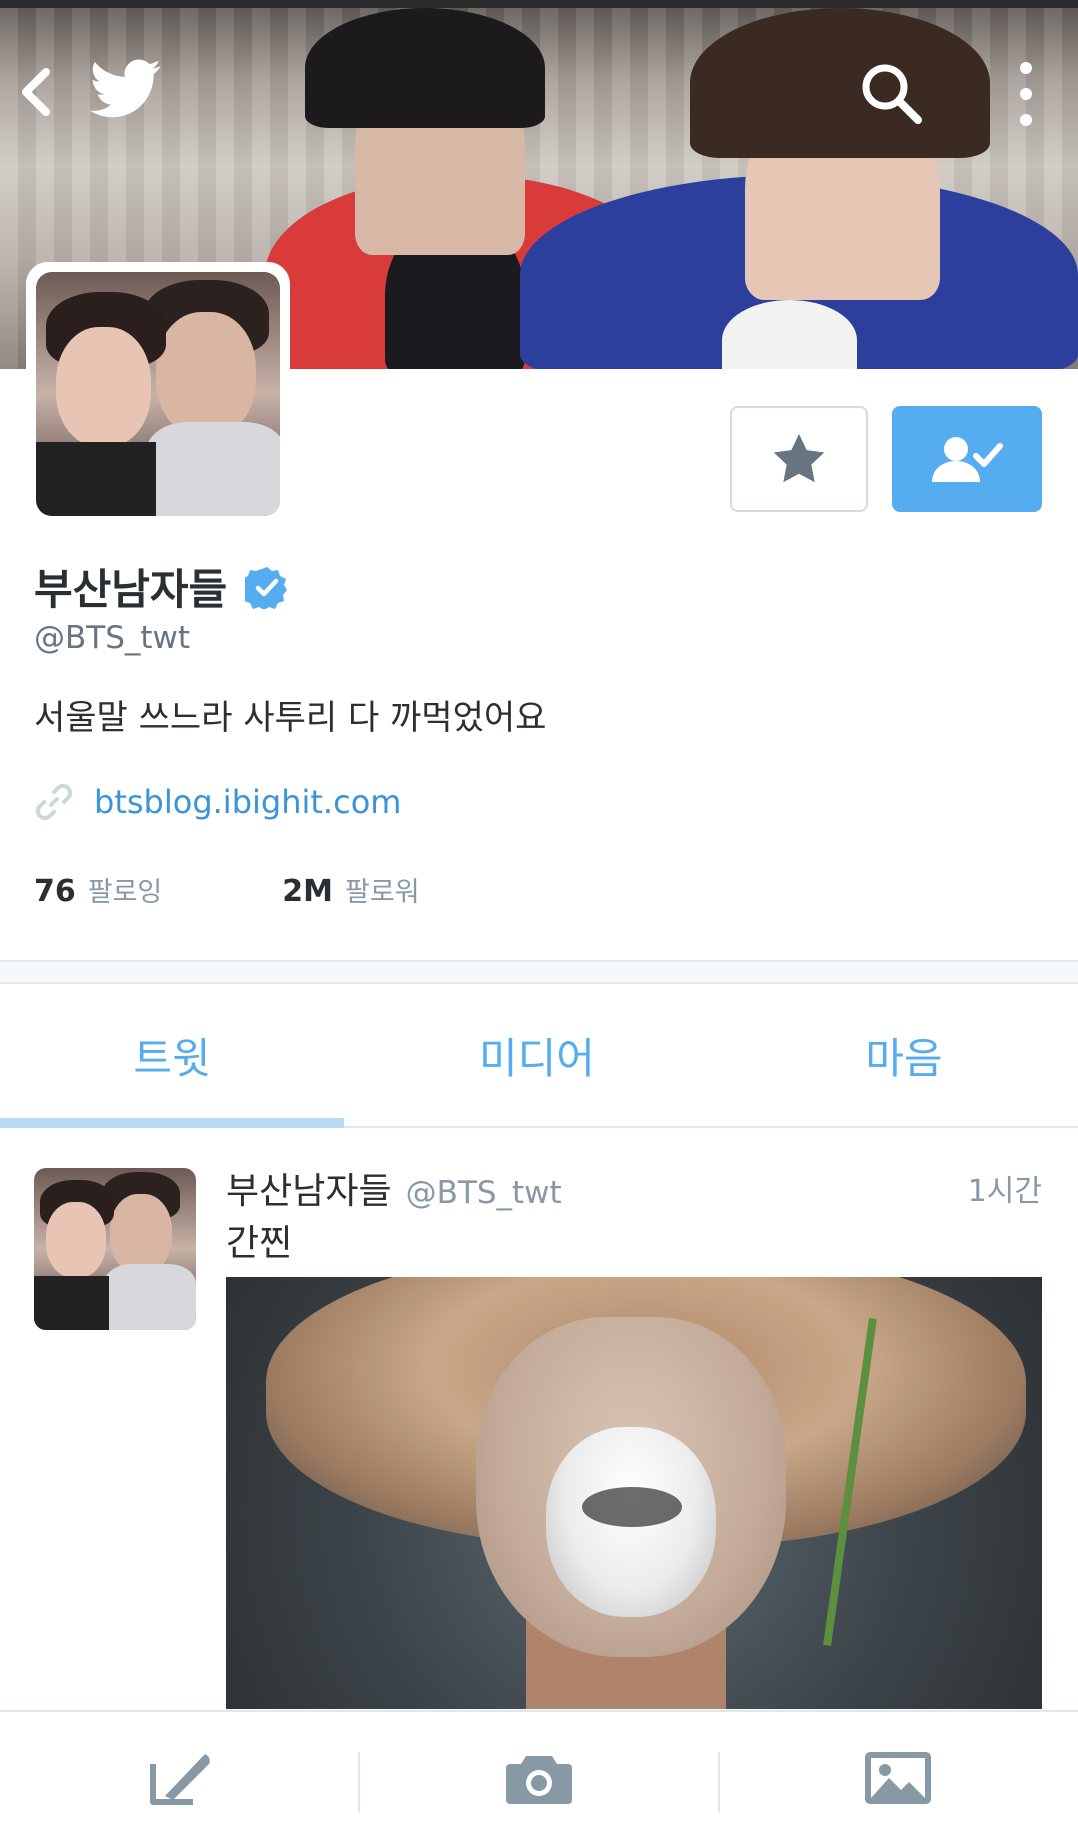  I want to click on tweet-text: 간찐, so click(259, 1243).